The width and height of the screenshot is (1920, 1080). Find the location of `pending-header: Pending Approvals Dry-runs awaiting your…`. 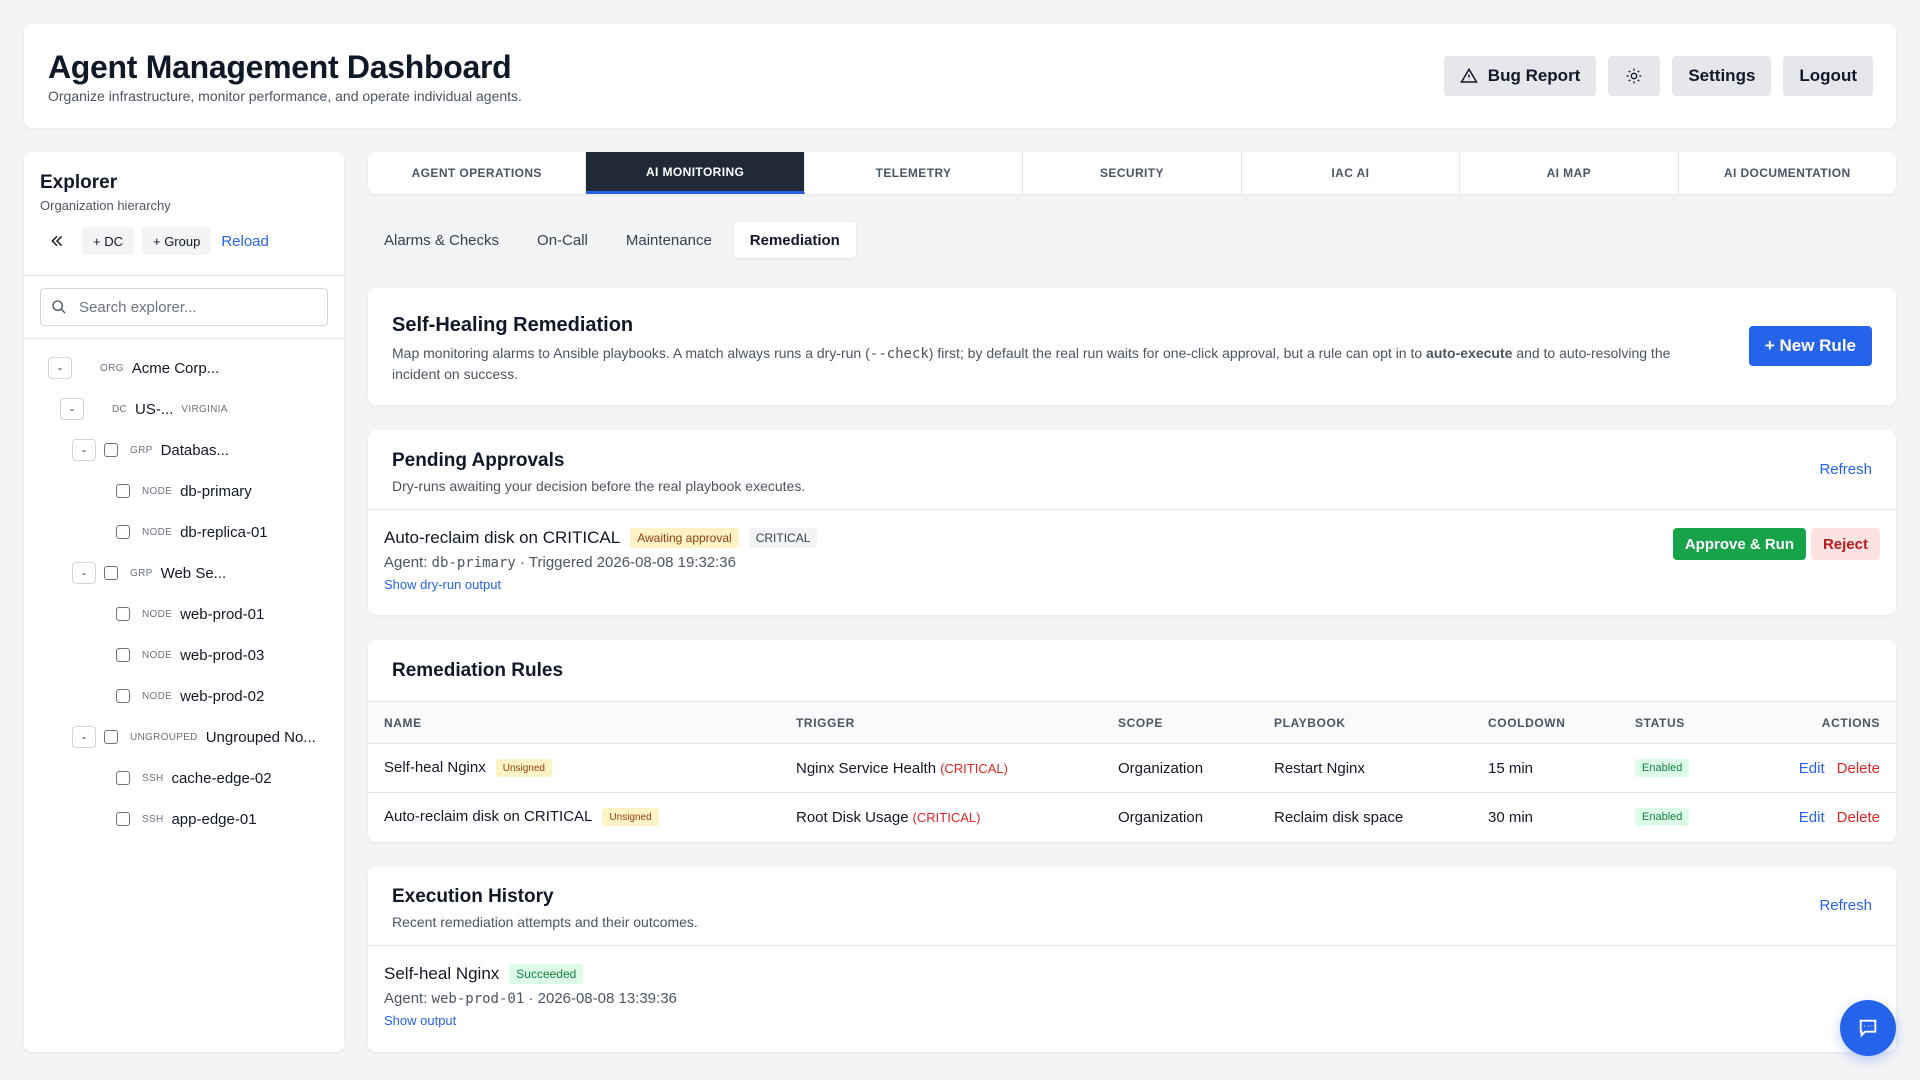

pending-header: Pending Approvals Dry-runs awaiting your… is located at coordinates (1132, 470).